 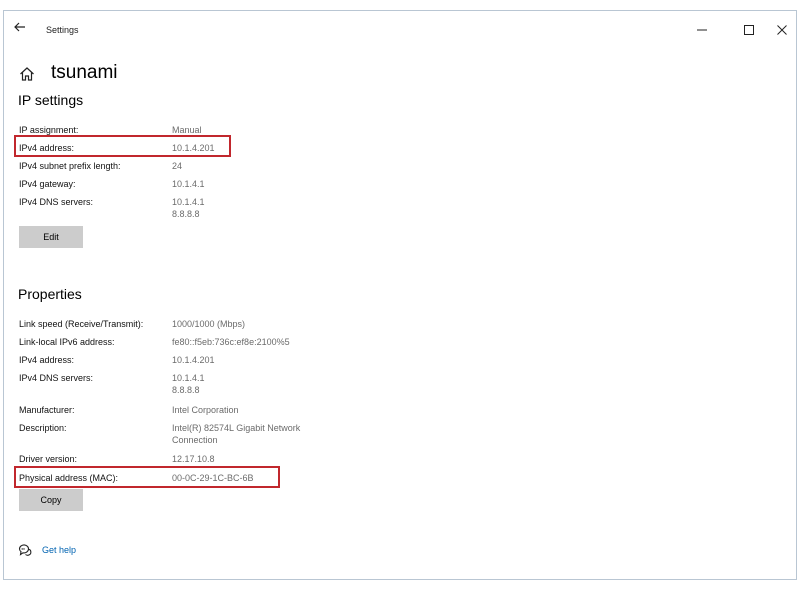 What do you see at coordinates (177, 166) in the screenshot?
I see `row-value: 24` at bounding box center [177, 166].